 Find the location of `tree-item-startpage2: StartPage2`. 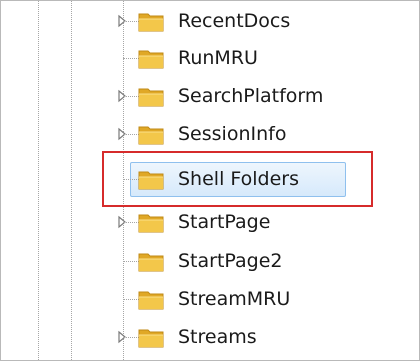

tree-item-startpage2: StartPage2 is located at coordinates (201, 261).